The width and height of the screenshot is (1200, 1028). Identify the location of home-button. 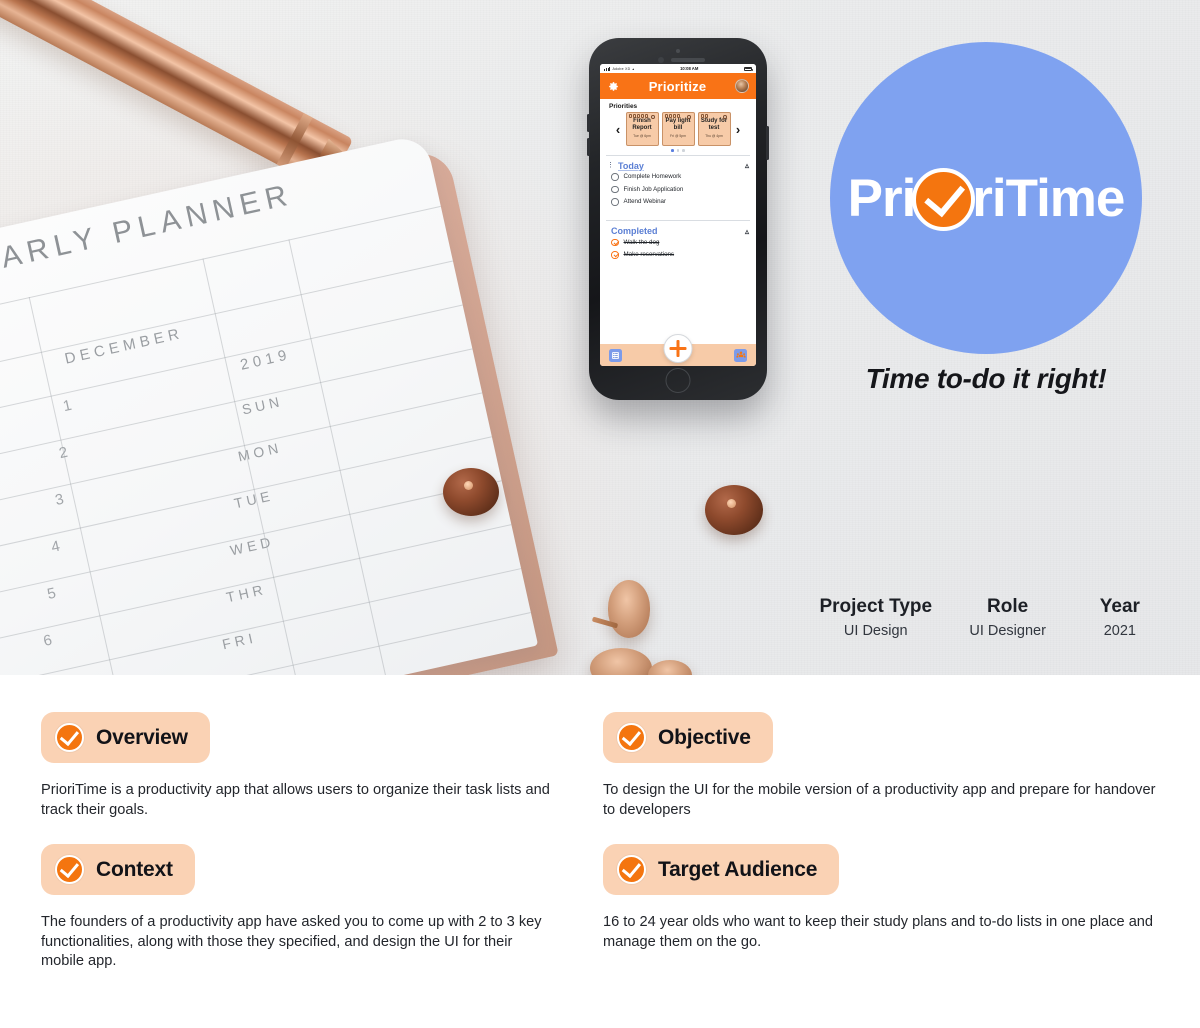
(678, 380).